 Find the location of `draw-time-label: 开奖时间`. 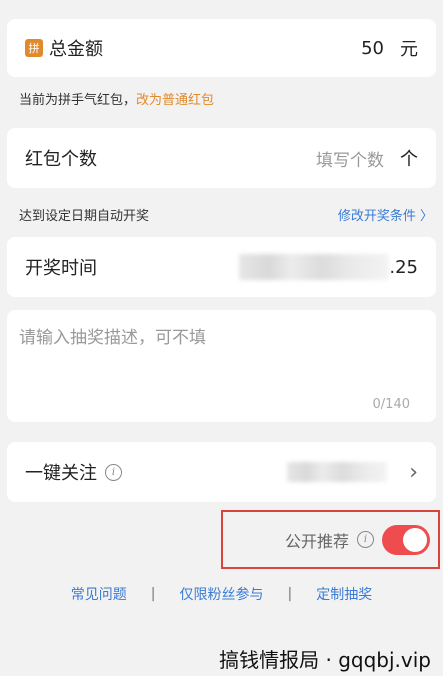

draw-time-label: 开奖时间 is located at coordinates (61, 268).